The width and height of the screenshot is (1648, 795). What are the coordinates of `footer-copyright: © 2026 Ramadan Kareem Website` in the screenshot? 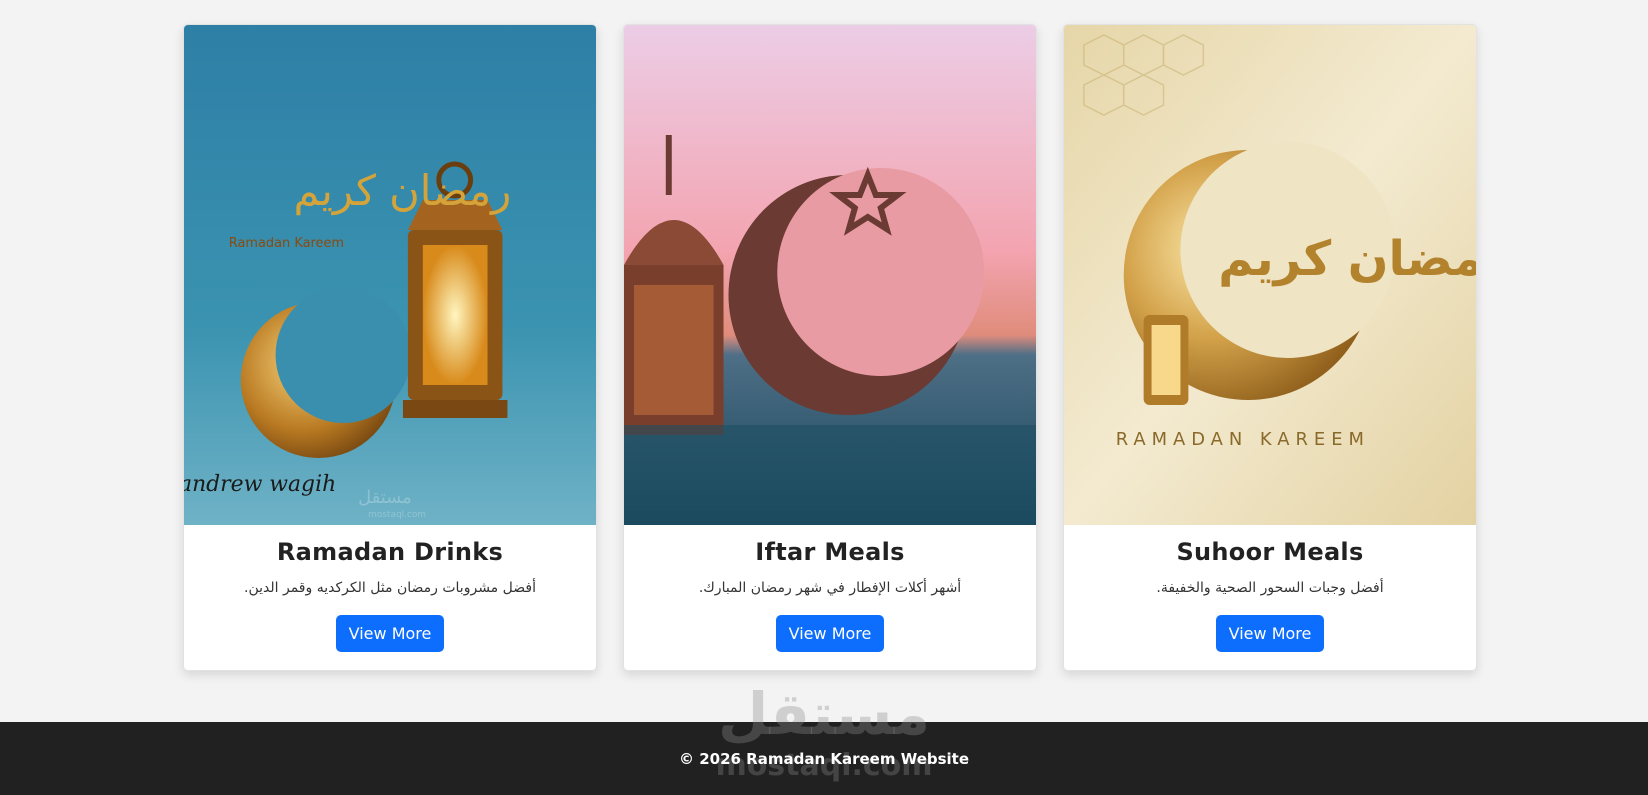 It's located at (824, 758).